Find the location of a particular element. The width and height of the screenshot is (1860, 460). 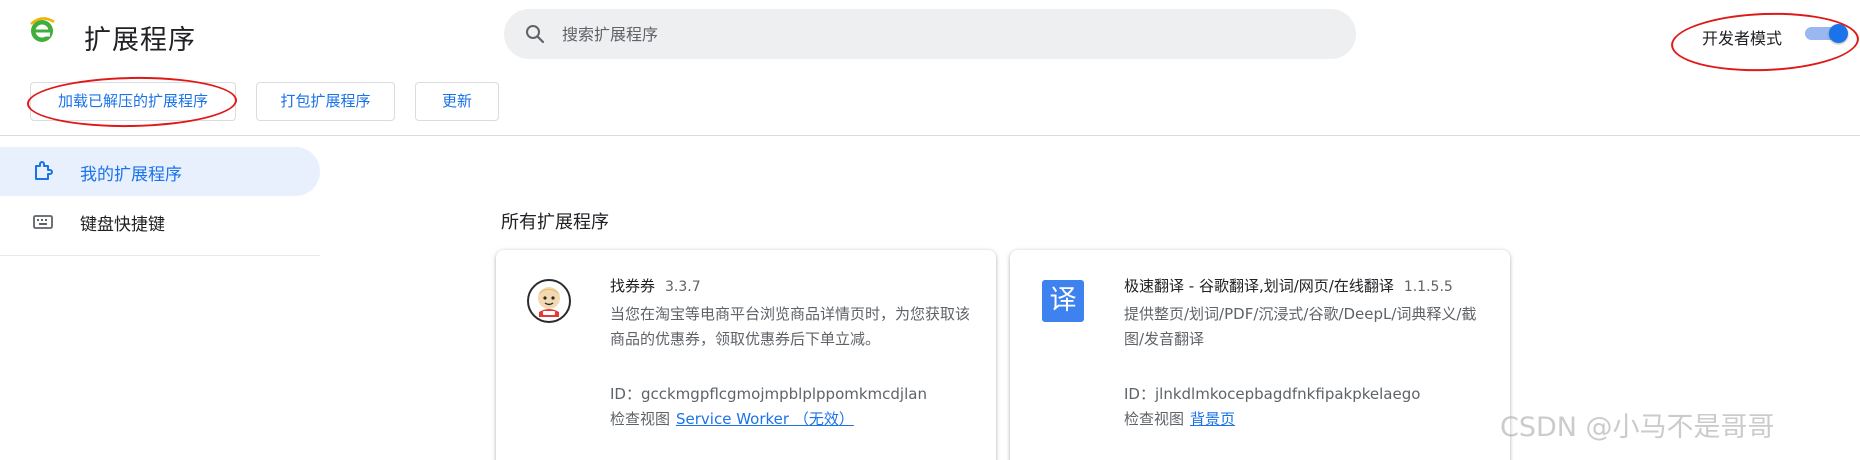

mascot-icon is located at coordinates (549, 301).